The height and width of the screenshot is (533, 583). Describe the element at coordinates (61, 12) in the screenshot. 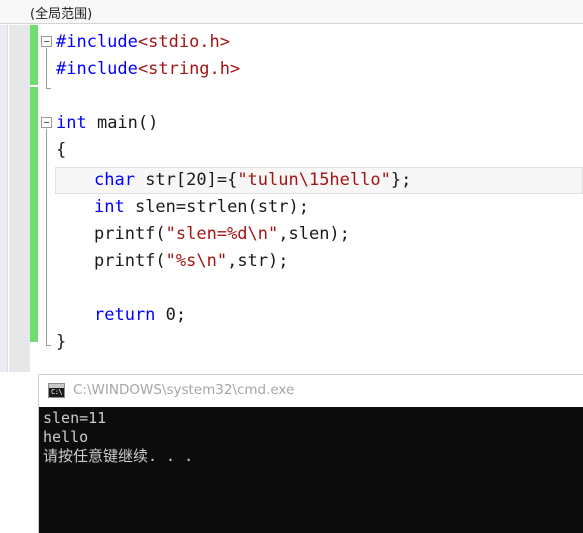

I see `scope-selector-label: (全局范围)` at that location.